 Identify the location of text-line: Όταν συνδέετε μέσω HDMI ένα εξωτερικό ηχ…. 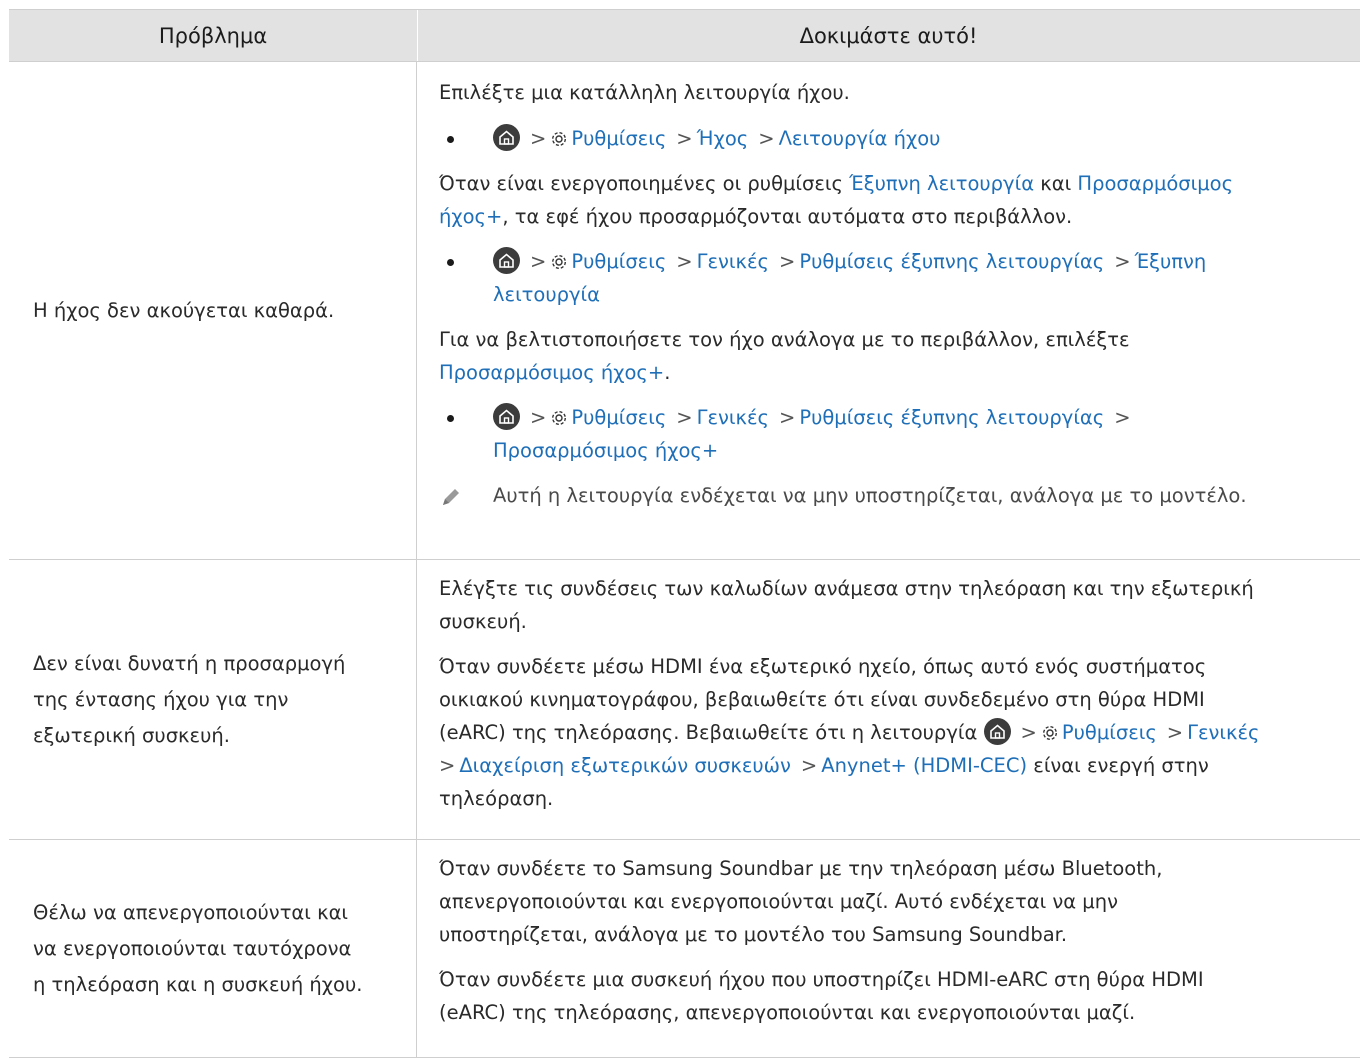
(823, 666).